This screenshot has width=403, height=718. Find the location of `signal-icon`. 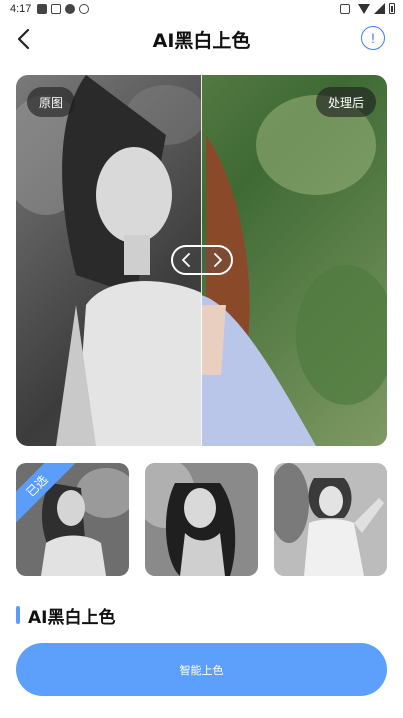

signal-icon is located at coordinates (379, 8).